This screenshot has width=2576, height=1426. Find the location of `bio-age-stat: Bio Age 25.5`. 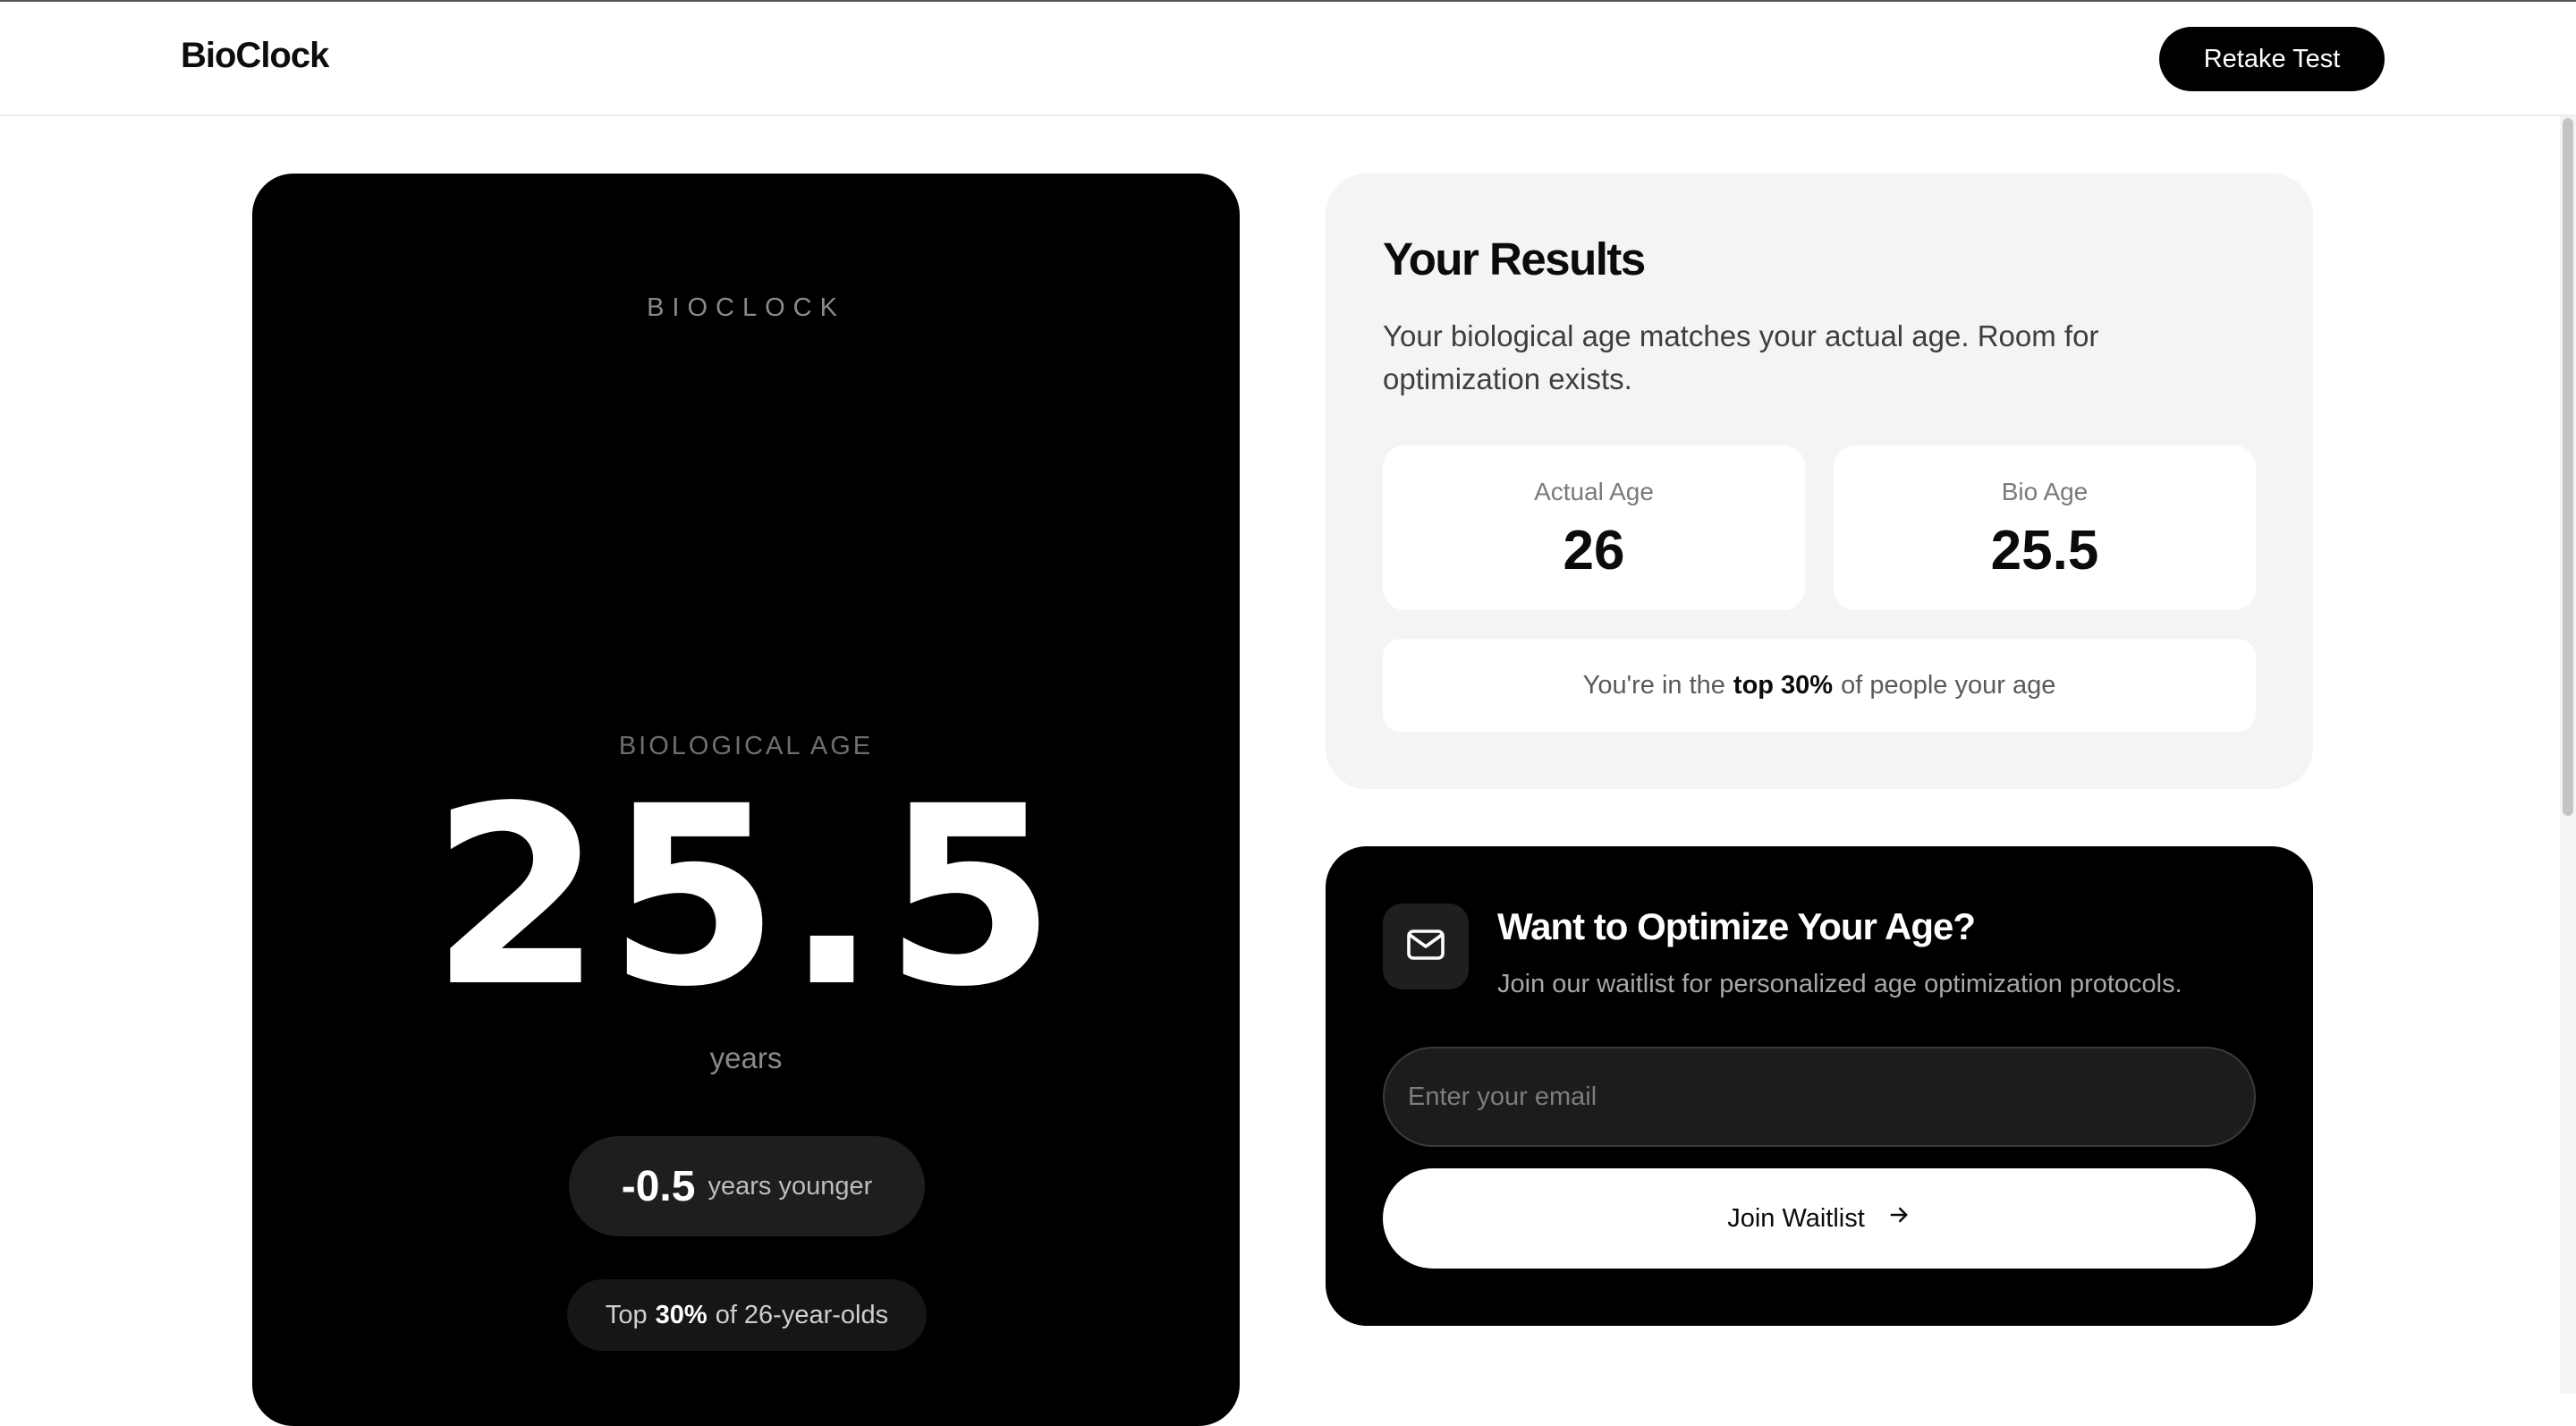

bio-age-stat: Bio Age 25.5 is located at coordinates (2045, 528).